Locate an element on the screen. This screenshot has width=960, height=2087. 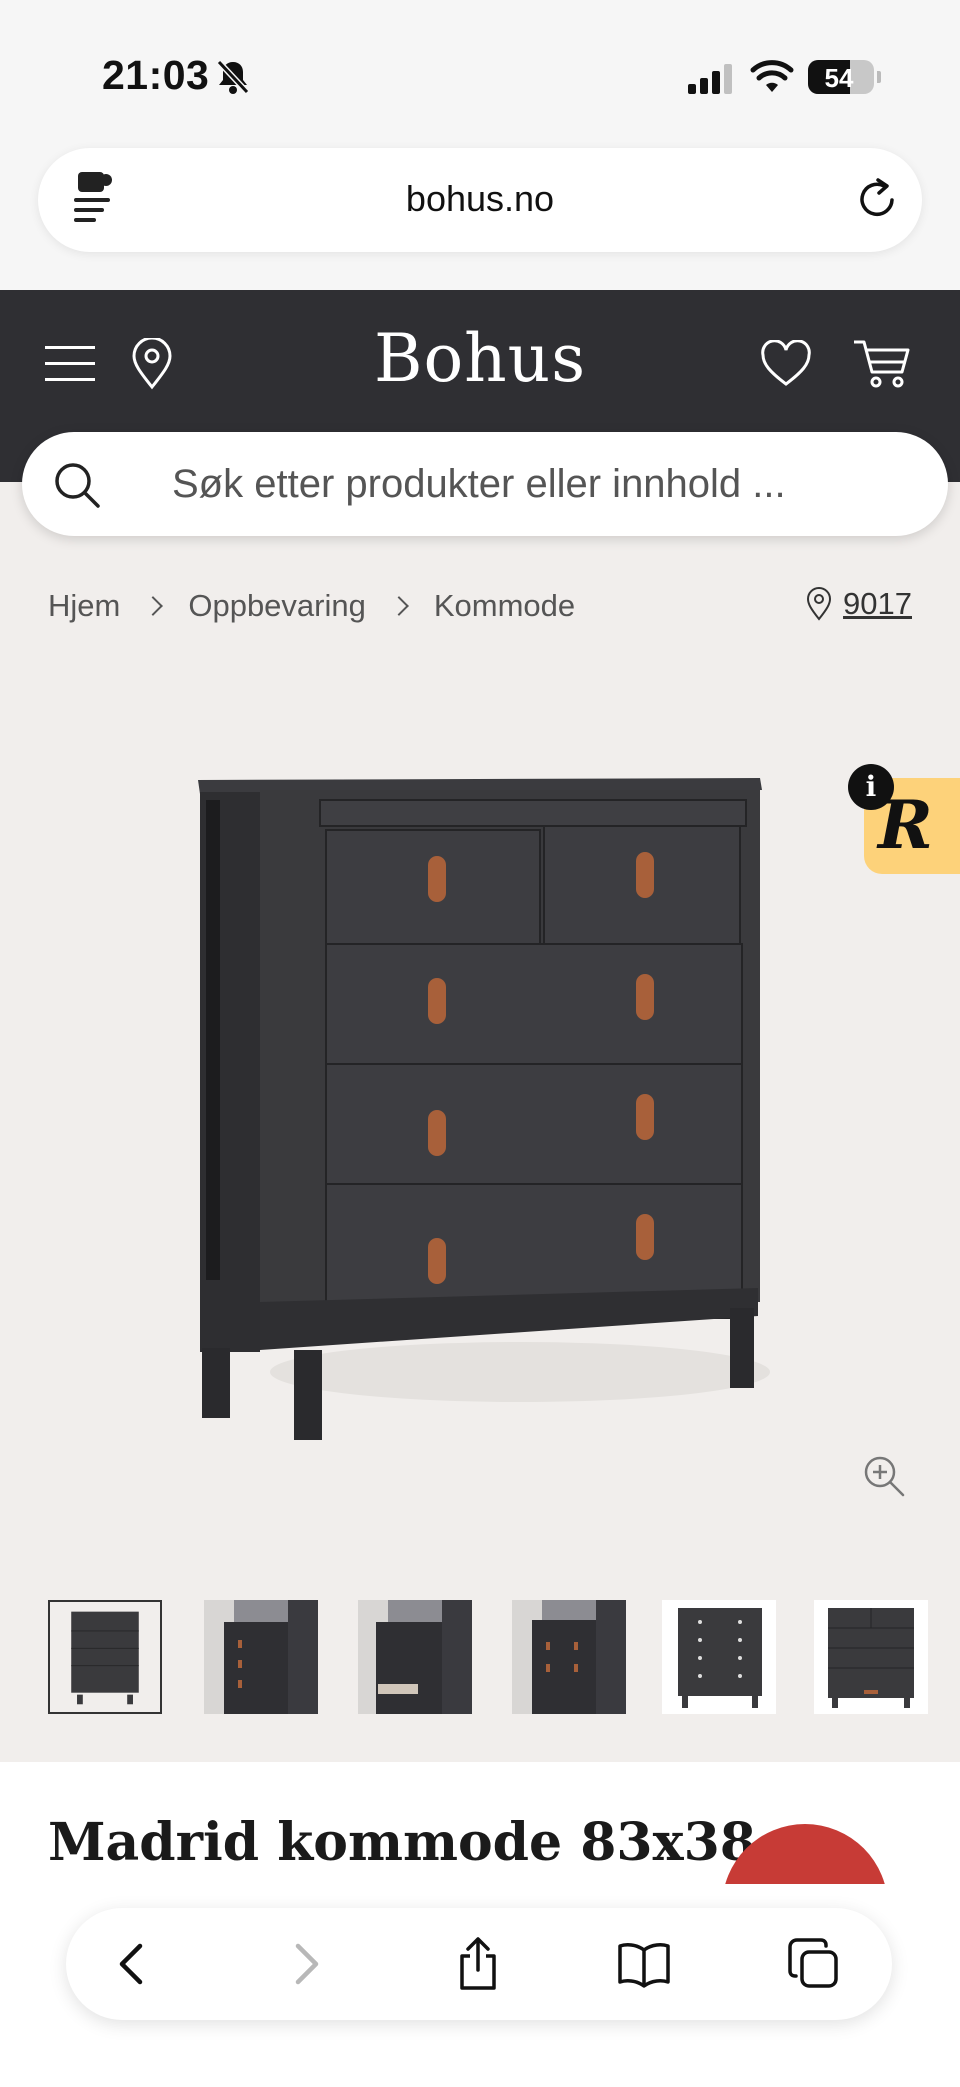
url-bar: bohus.no is located at coordinates (480, 200).